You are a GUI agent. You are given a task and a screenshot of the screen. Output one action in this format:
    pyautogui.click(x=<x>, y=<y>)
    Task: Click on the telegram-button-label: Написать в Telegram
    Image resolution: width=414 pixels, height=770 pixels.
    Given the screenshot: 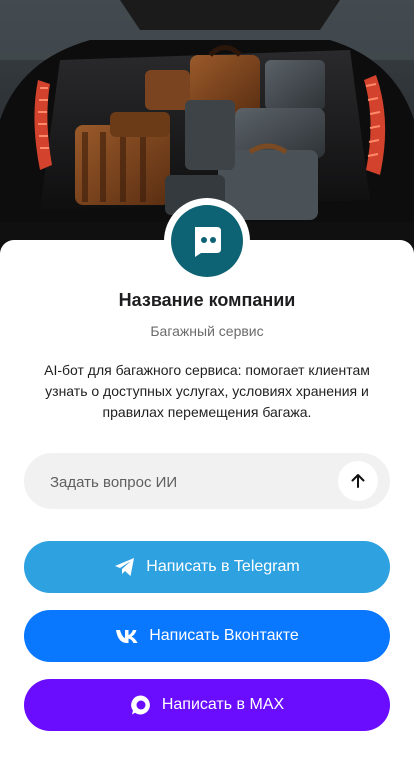 What is the action you would take?
    pyautogui.click(x=223, y=566)
    